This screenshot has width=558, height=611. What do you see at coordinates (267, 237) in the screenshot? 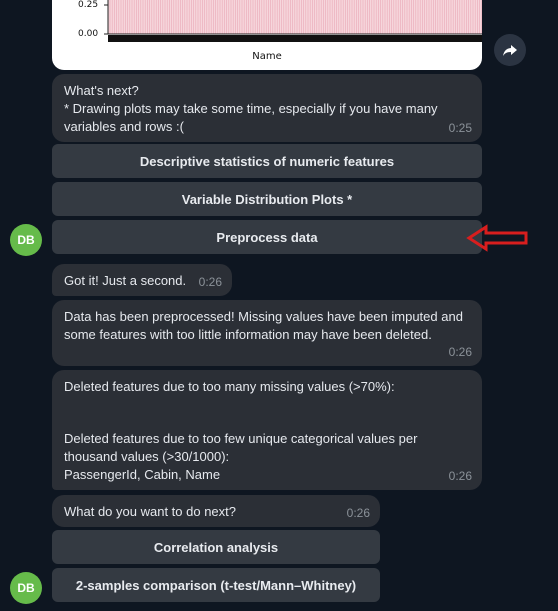
I see `preprocess-data-button: Preprocess data` at bounding box center [267, 237].